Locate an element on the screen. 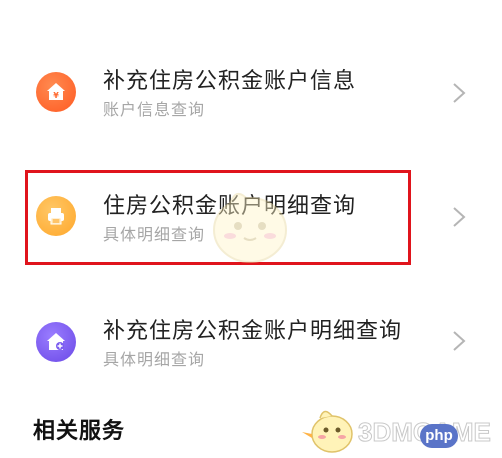 The width and height of the screenshot is (502, 458). item-subtitle: 账户信息查询 is located at coordinates (154, 109).